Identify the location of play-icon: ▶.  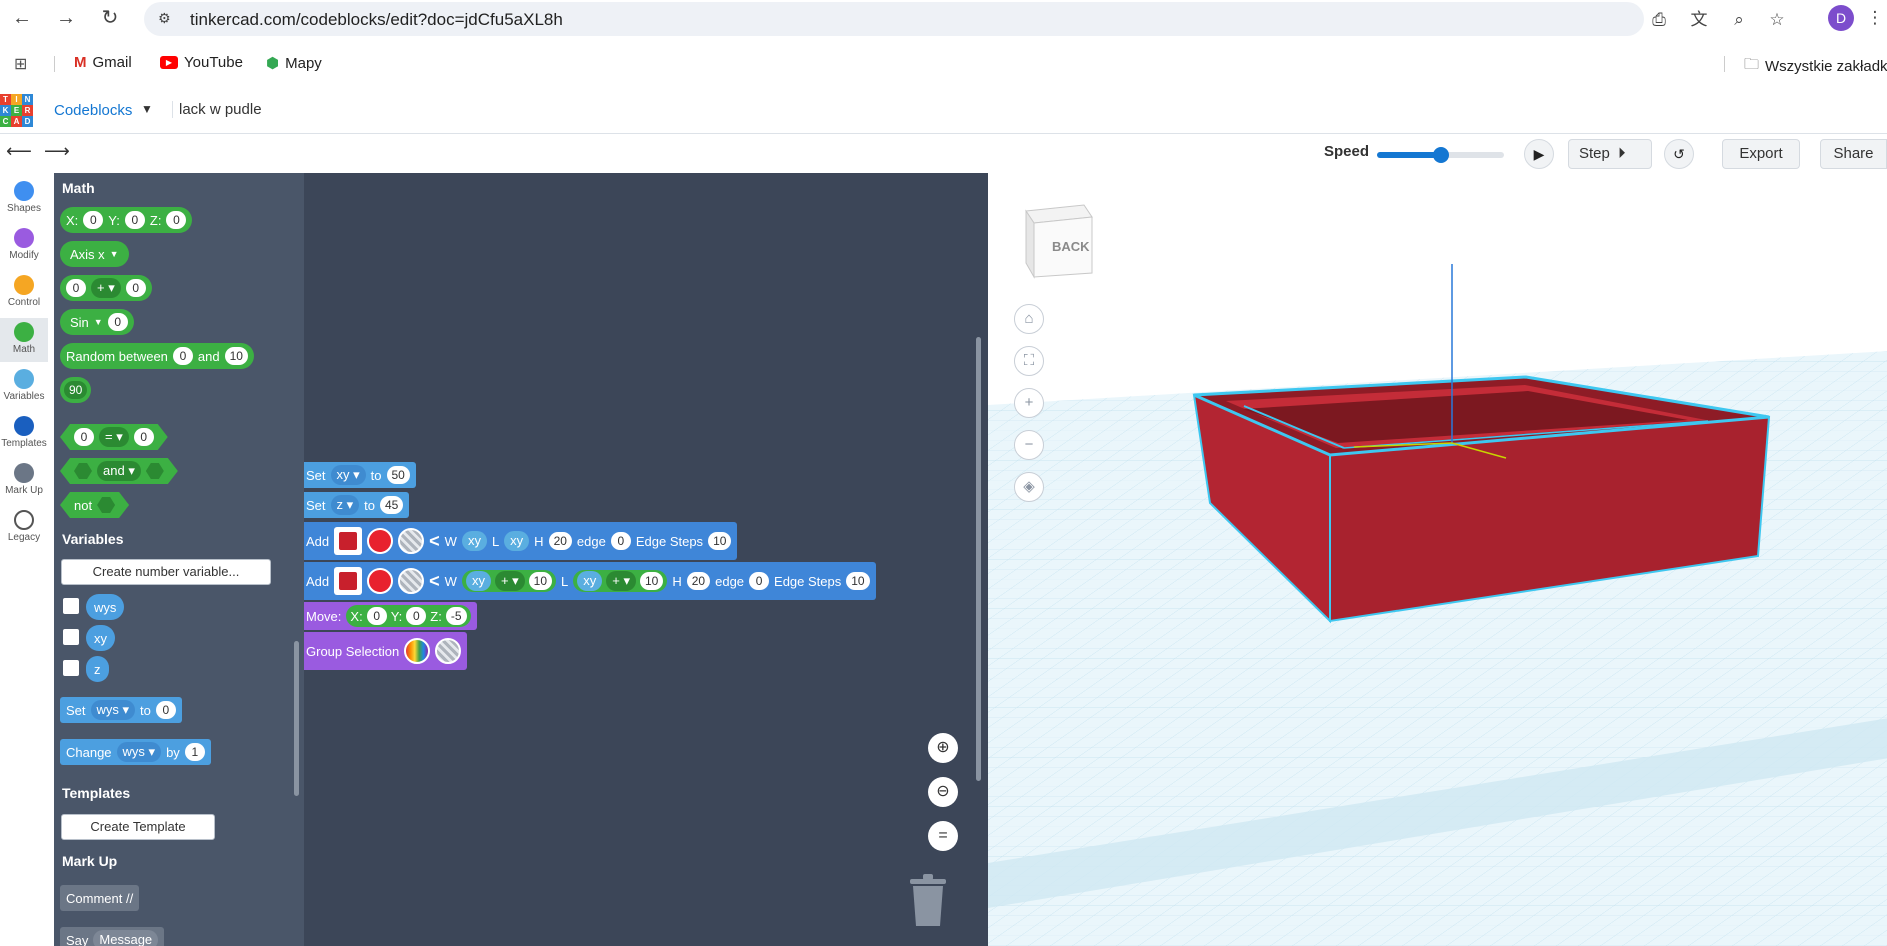
(1539, 154).